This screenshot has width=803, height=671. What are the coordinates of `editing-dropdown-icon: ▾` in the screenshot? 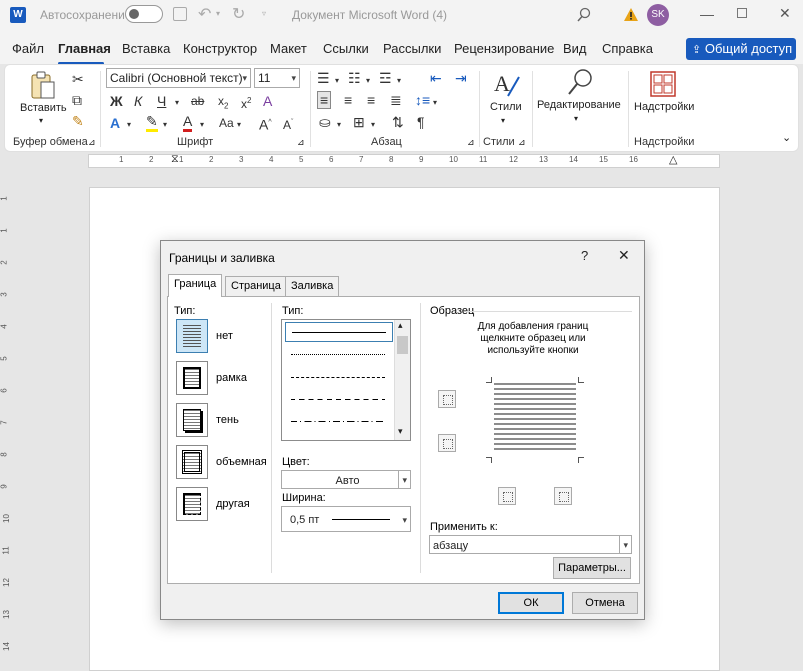 It's located at (576, 118).